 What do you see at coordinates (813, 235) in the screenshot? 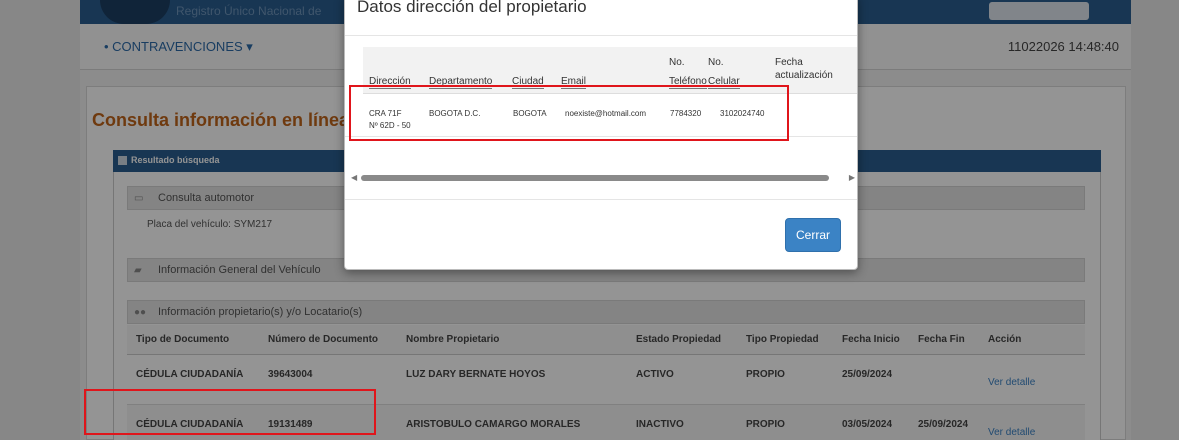
I see `close-button: Cerrar` at bounding box center [813, 235].